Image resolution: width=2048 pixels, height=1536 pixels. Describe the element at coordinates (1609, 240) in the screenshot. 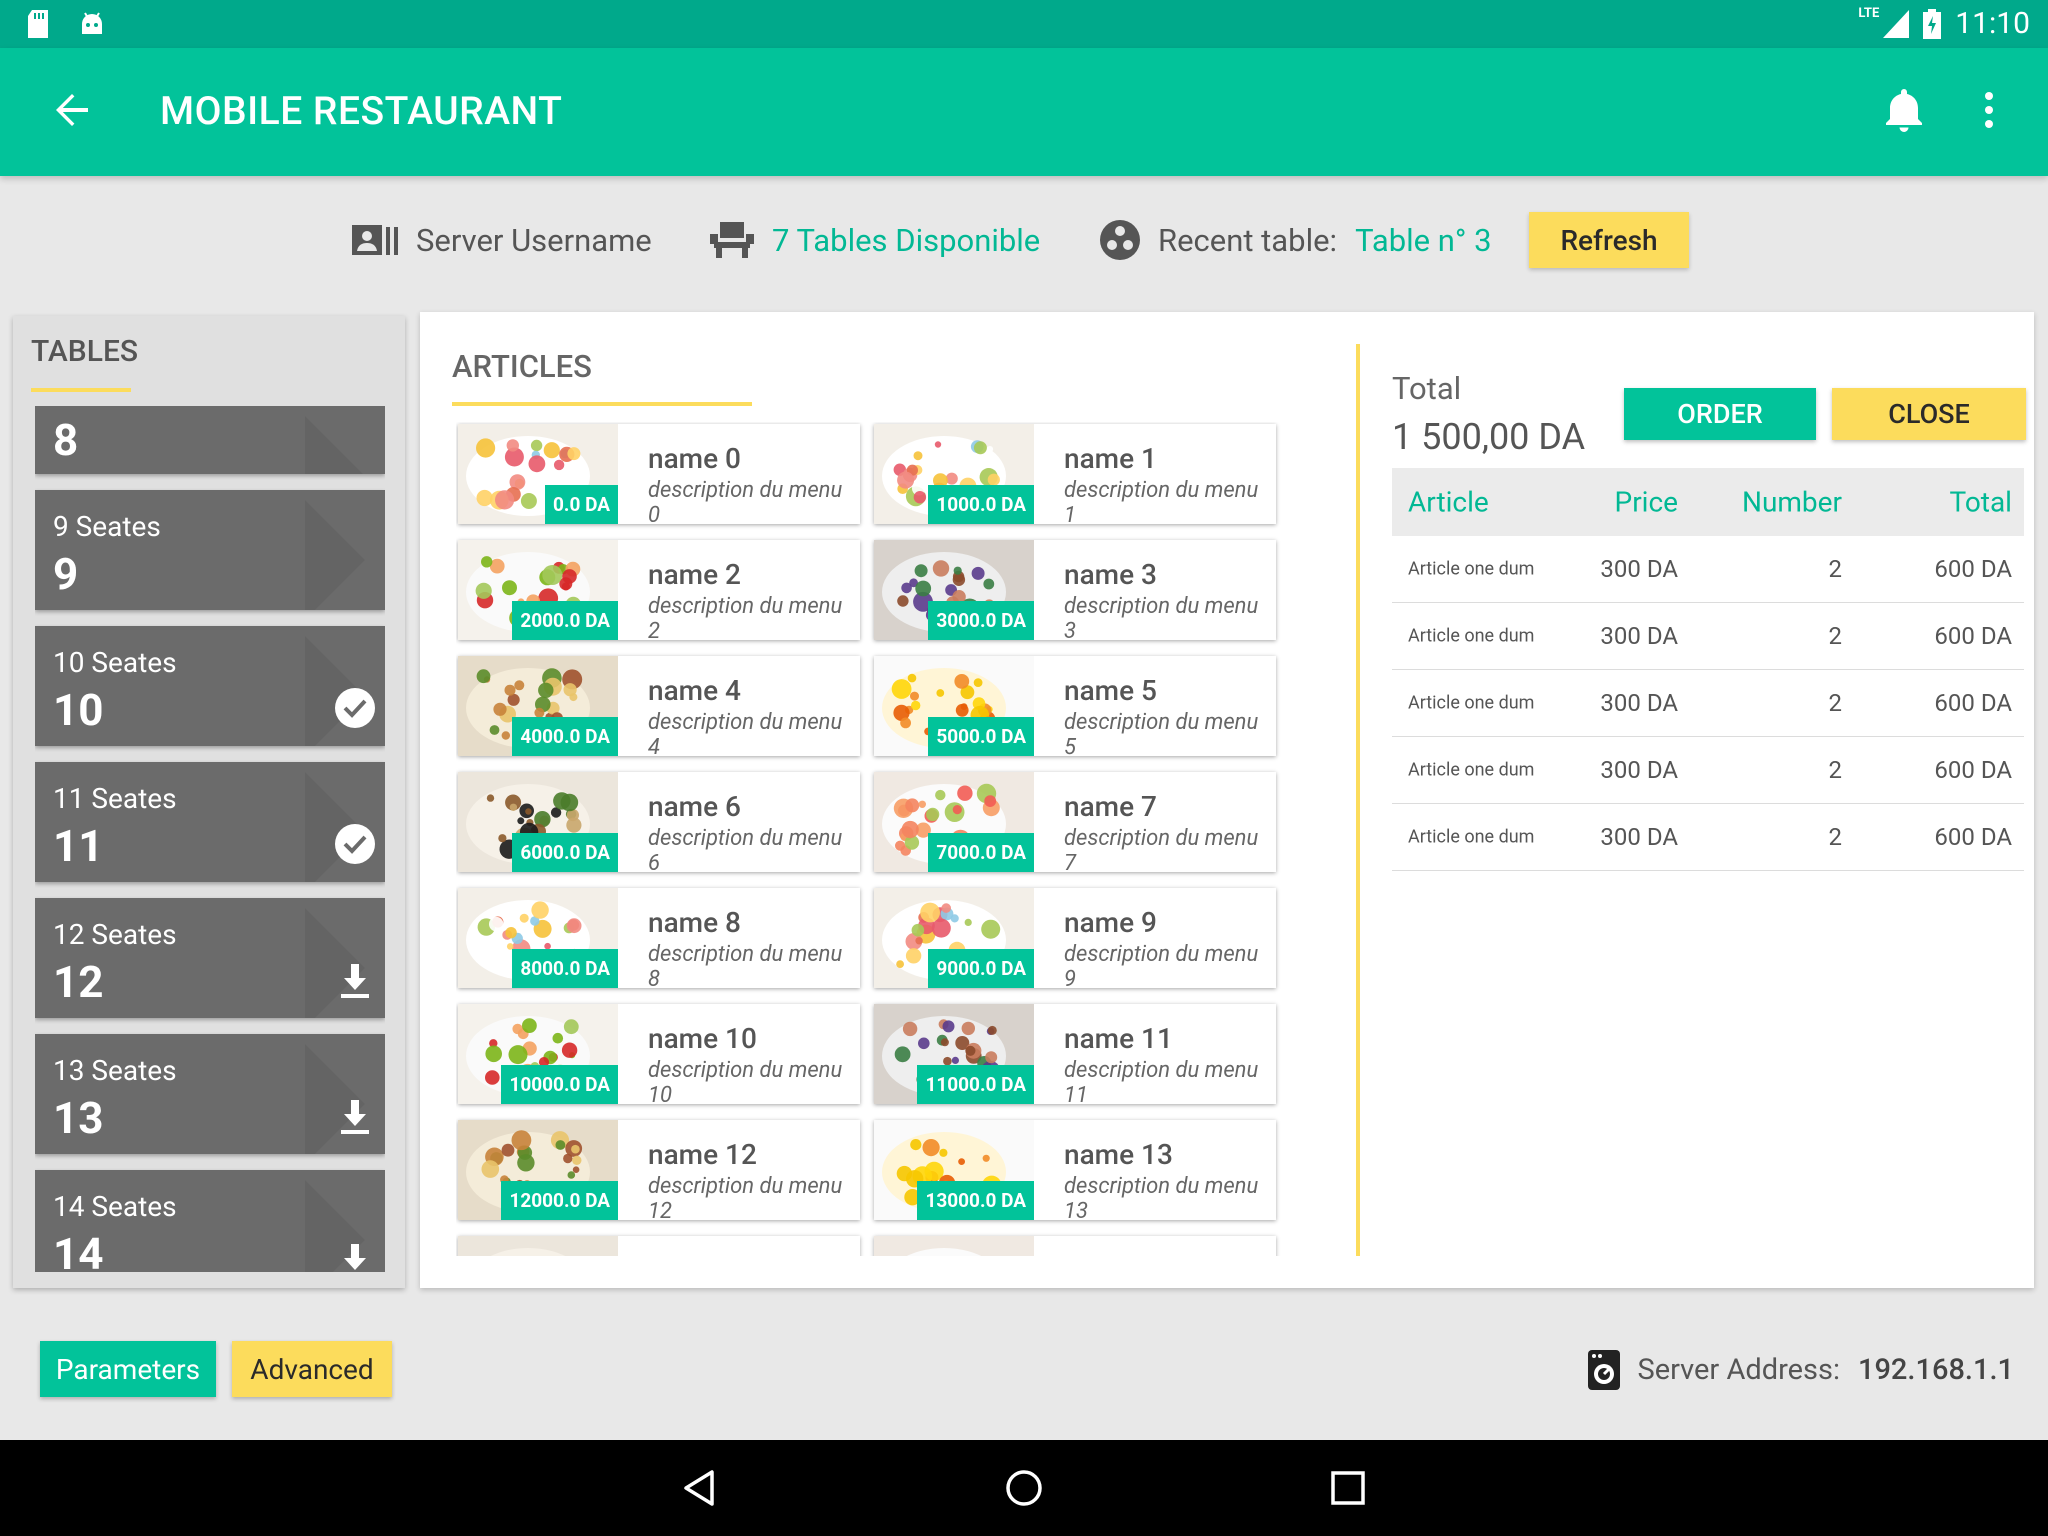

I see `refresh-button: Refresh` at that location.